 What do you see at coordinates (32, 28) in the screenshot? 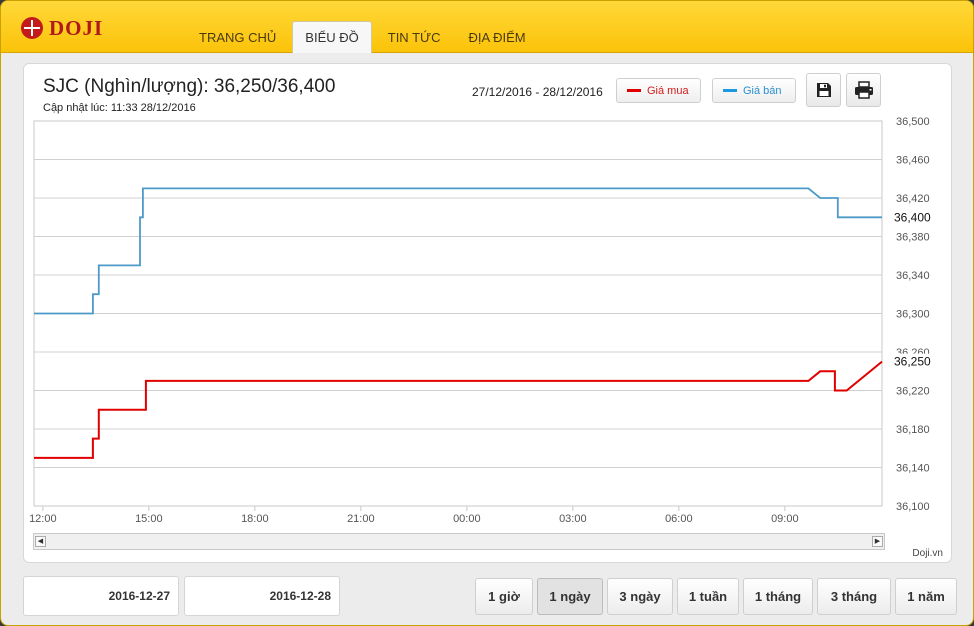
I see `doji-logo-icon` at bounding box center [32, 28].